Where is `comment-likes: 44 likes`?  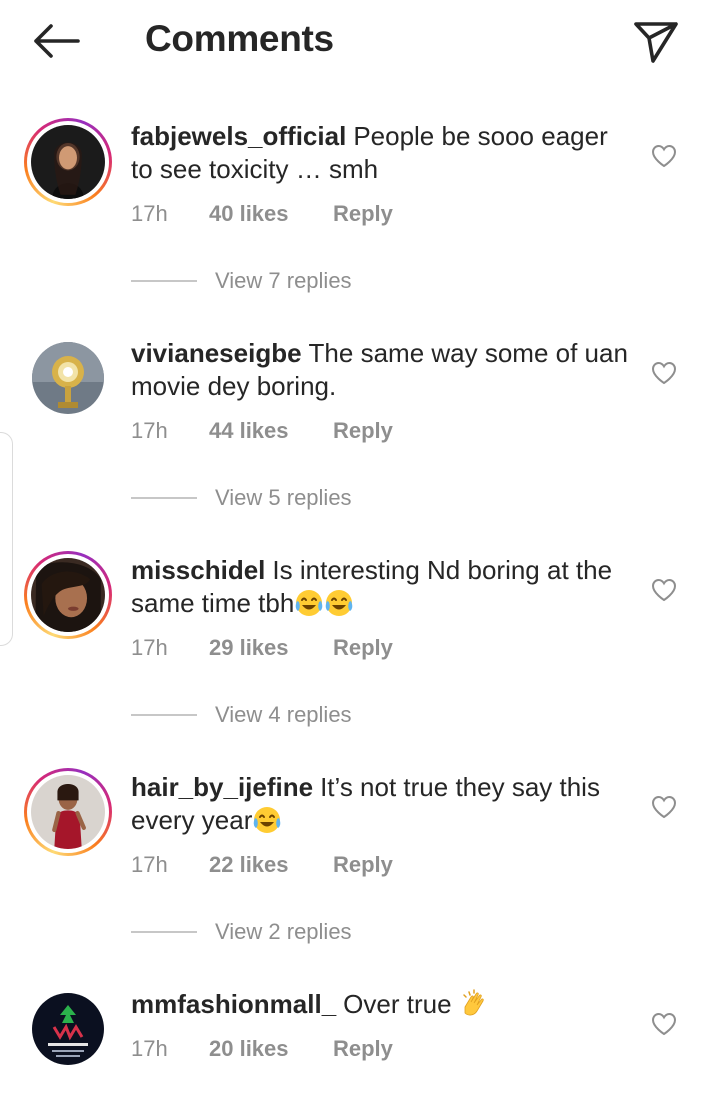 comment-likes: 44 likes is located at coordinates (271, 431).